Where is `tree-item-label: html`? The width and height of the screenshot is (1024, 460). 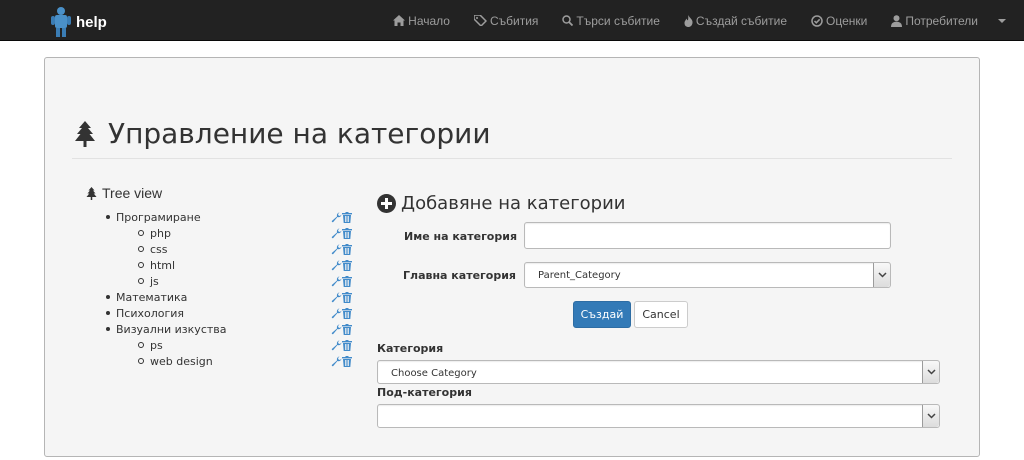
tree-item-label: html is located at coordinates (163, 265).